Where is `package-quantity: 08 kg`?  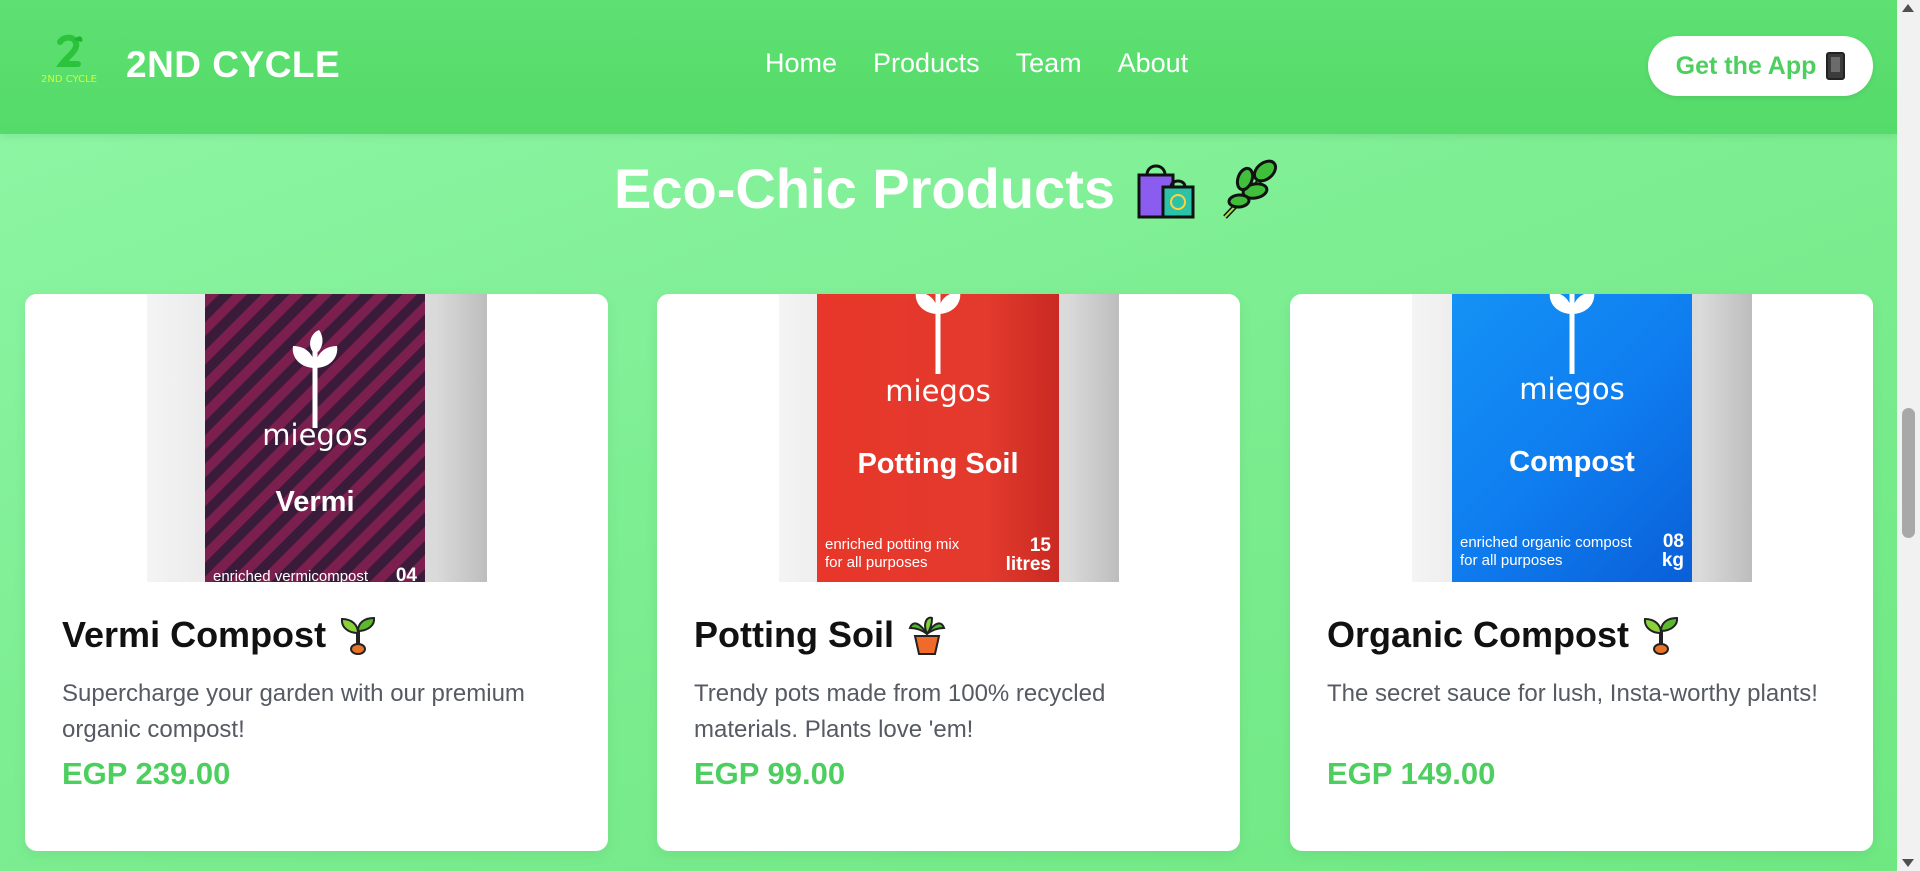 package-quantity: 08 kg is located at coordinates (1672, 551).